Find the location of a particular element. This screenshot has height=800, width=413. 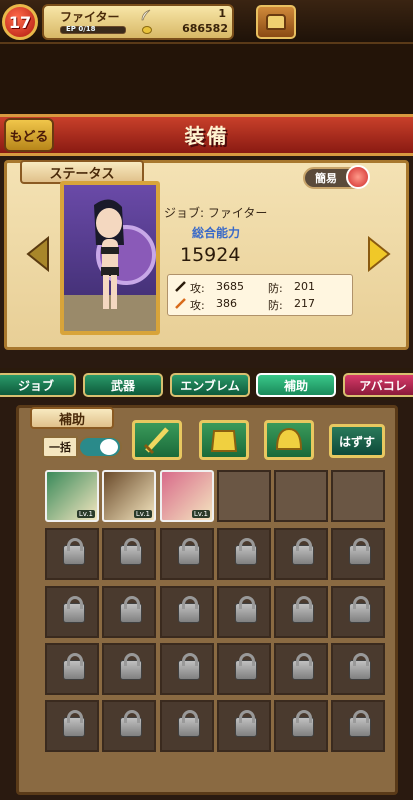

feather-icon is located at coordinates (146, 15).